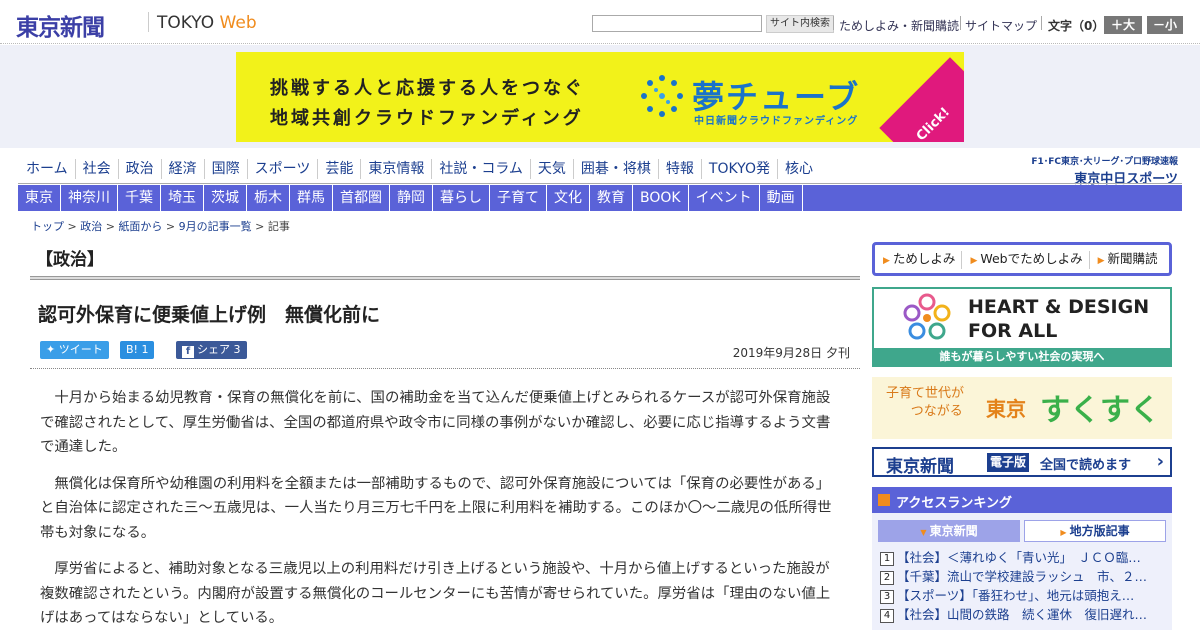 The image size is (1200, 643). Describe the element at coordinates (920, 467) in the screenshot. I see `epaper-logo: 東京新聞` at that location.